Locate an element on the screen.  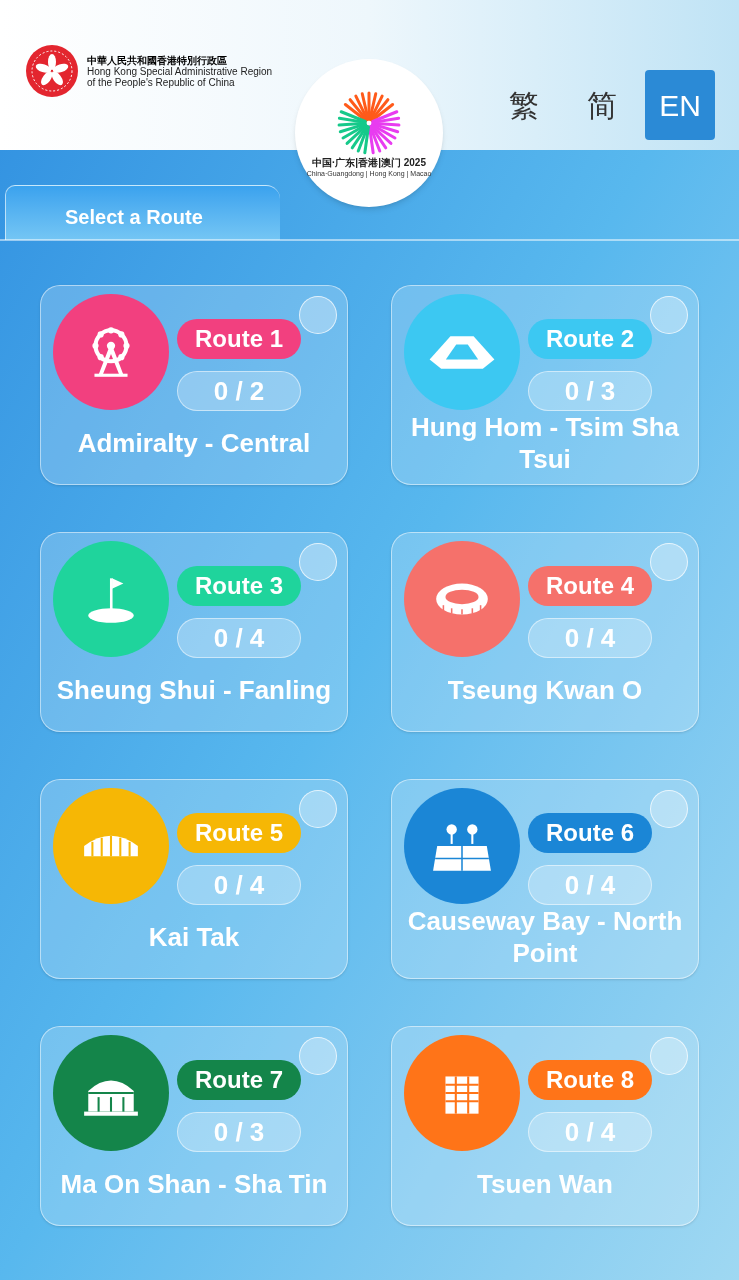
route-card: Route 7 0 / 3 Ma On Shan - Sha Tin is located at coordinates (194, 1126).